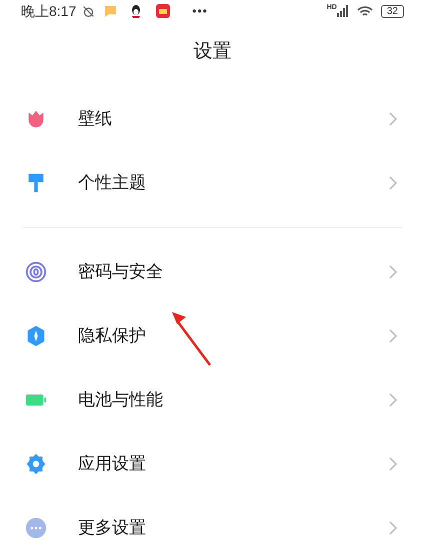 Image resolution: width=425 pixels, height=555 pixels. Describe the element at coordinates (163, 11) in the screenshot. I see `app-icon` at that location.